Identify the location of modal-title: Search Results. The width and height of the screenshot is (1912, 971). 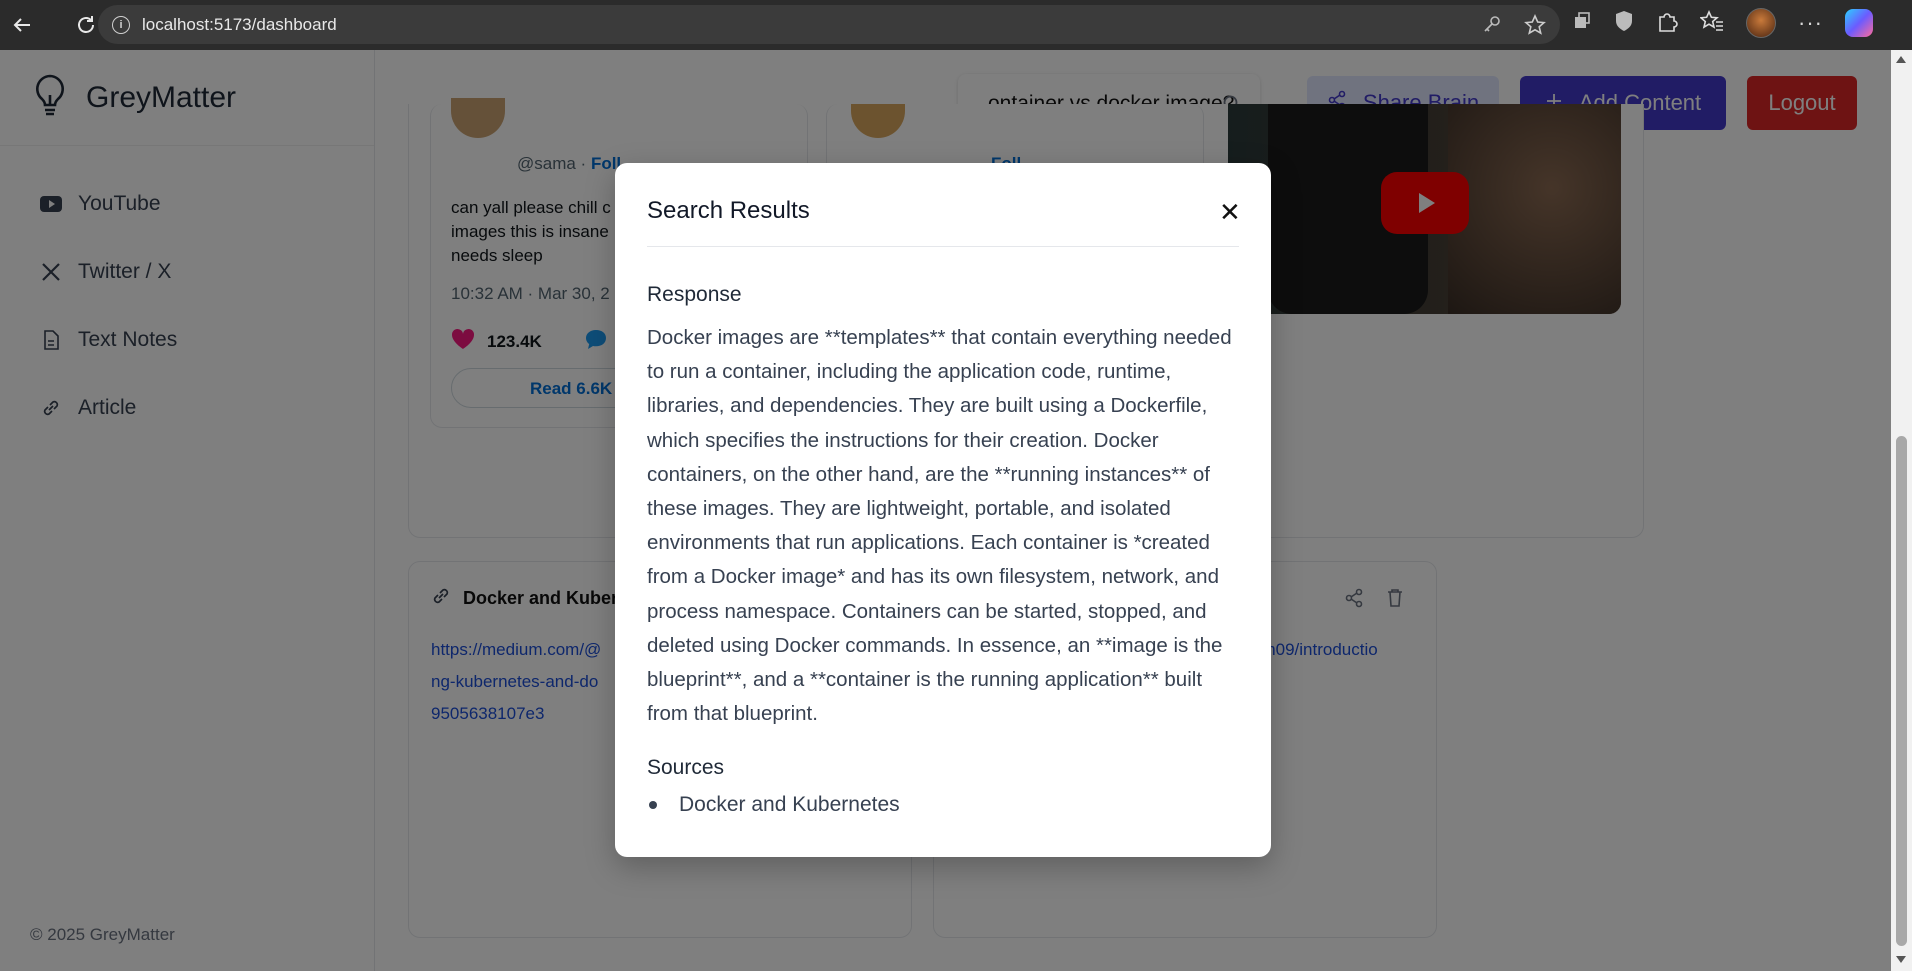
(728, 210).